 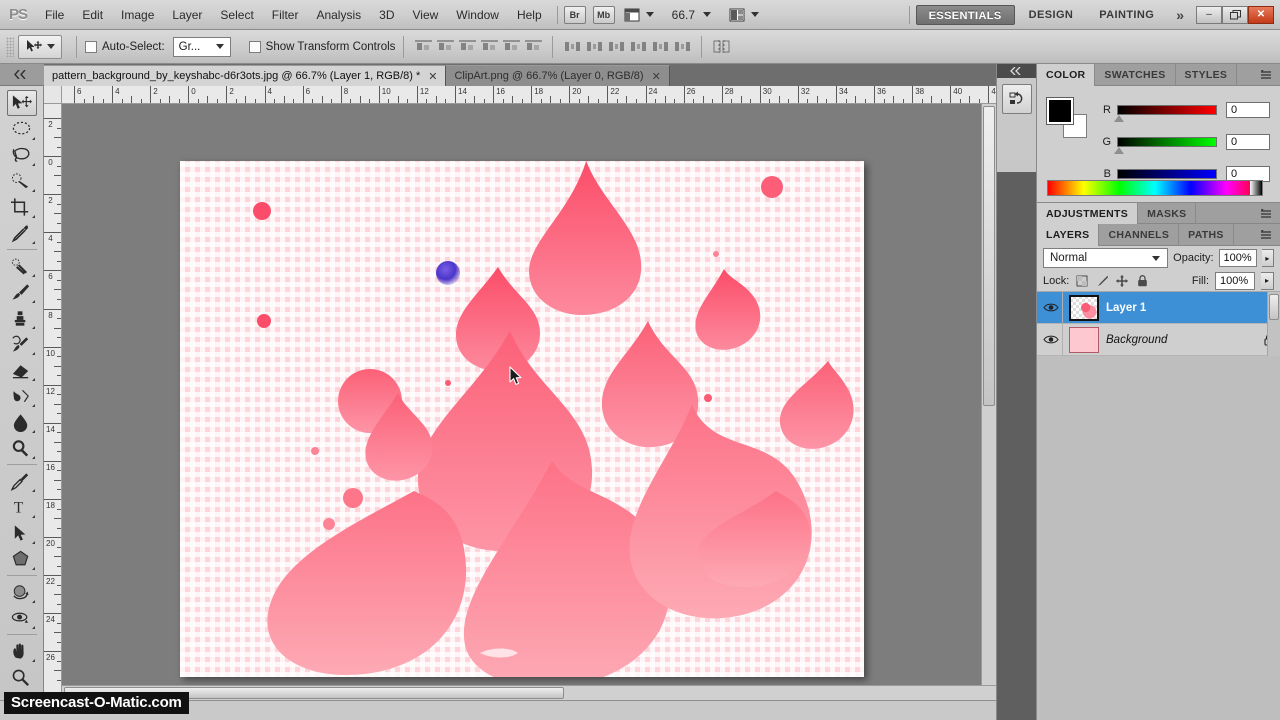 What do you see at coordinates (1017, 71) in the screenshot?
I see `dock-collapse-toggle` at bounding box center [1017, 71].